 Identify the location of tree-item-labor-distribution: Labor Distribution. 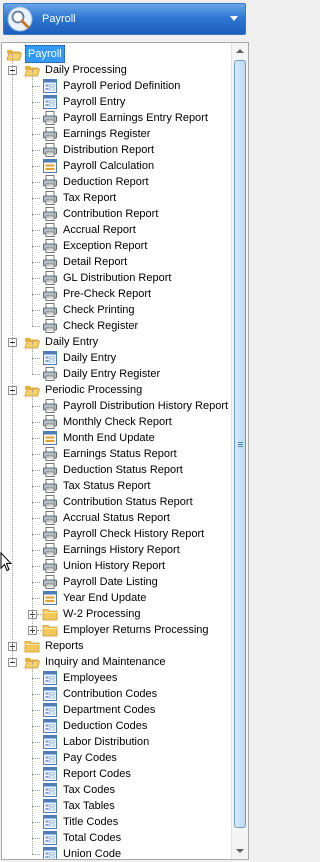
(96, 742).